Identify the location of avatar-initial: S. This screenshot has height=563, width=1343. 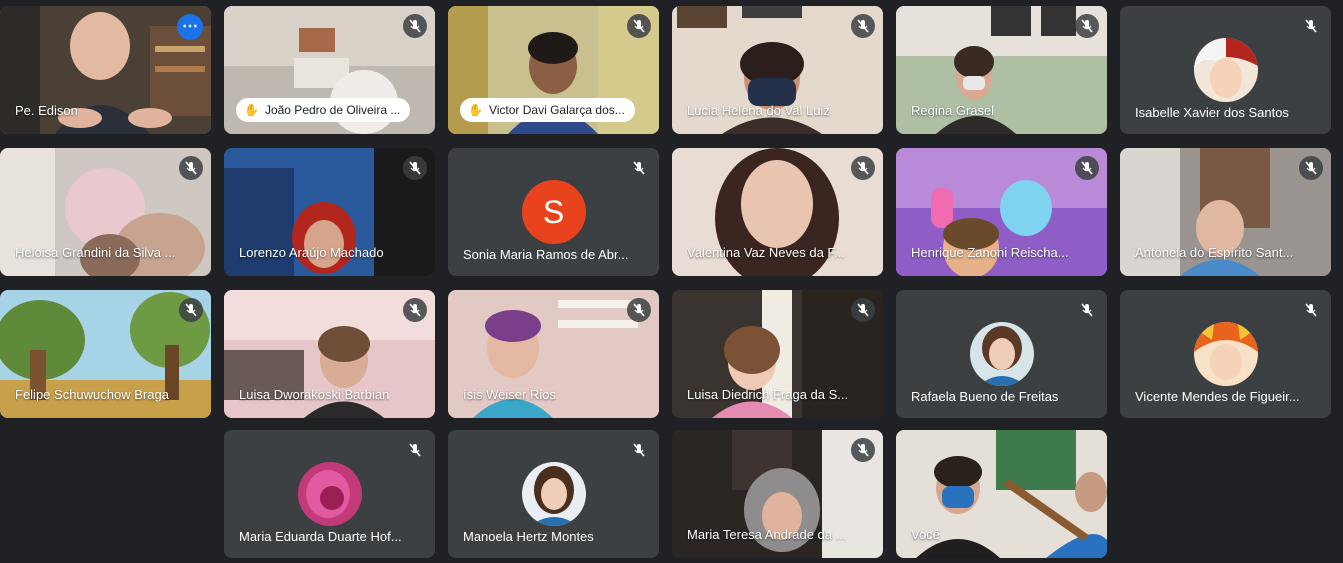
(553, 211).